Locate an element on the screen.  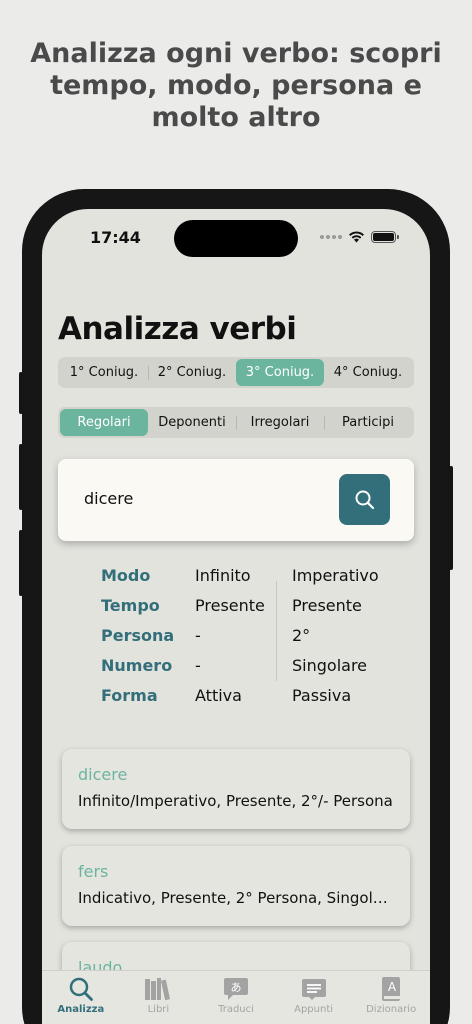
translate-icon: あ is located at coordinates (235, 989).